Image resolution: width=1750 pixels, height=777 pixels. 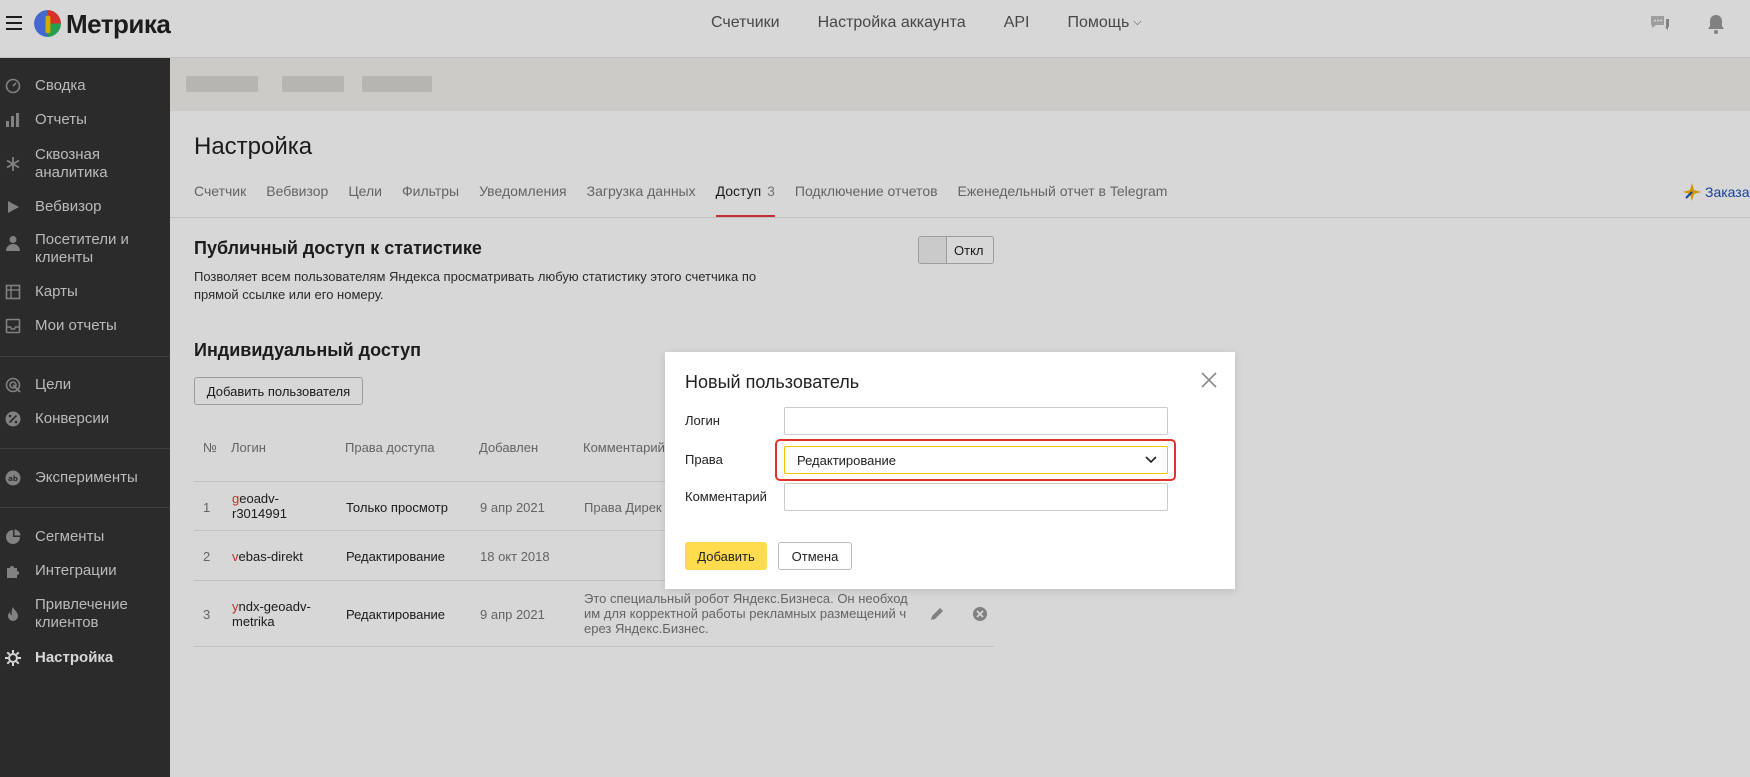 I want to click on close-icon, so click(x=1209, y=380).